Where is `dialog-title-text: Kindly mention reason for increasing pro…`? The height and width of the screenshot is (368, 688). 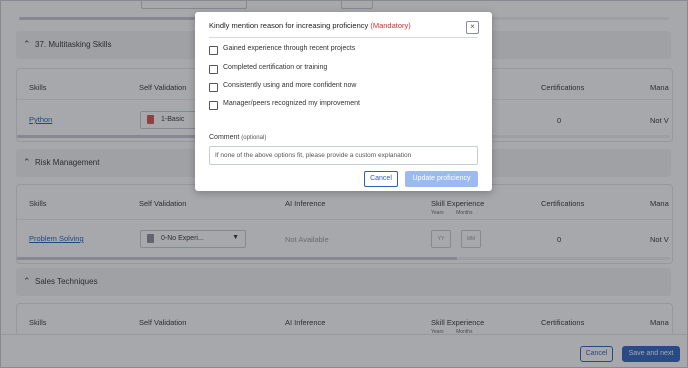 dialog-title-text: Kindly mention reason for increasing pro… is located at coordinates (289, 25).